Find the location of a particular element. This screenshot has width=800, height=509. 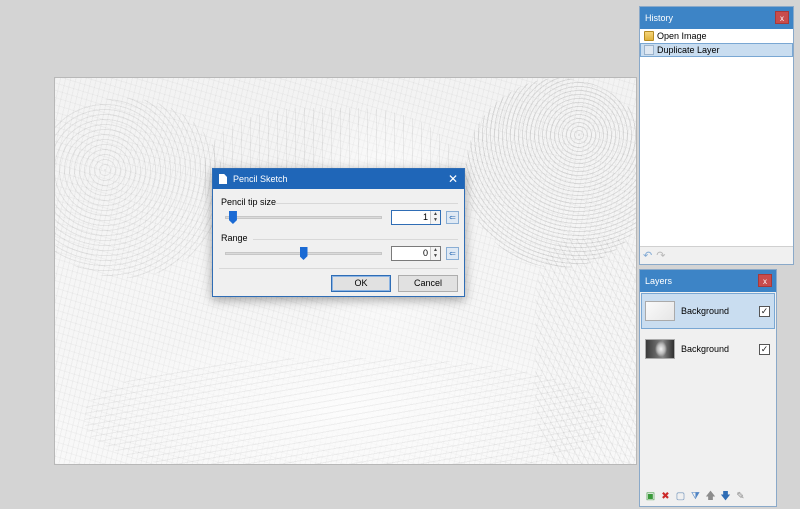

pencil-tip-size-input: 1 ▲ ▼ is located at coordinates (416, 217).